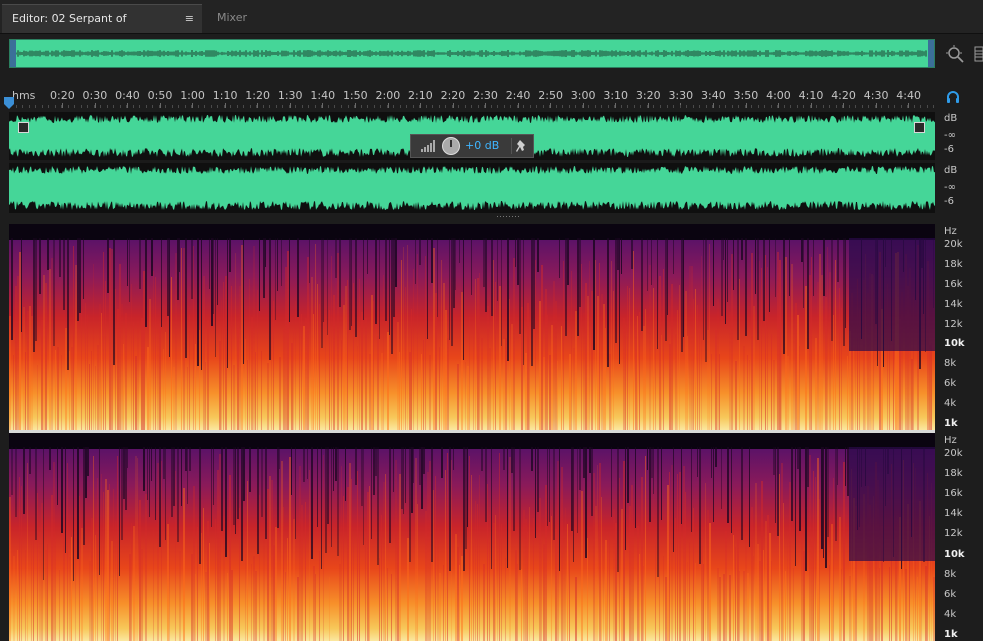  Describe the element at coordinates (160, 95) in the screenshot. I see `ruler-label: 0:50` at that location.